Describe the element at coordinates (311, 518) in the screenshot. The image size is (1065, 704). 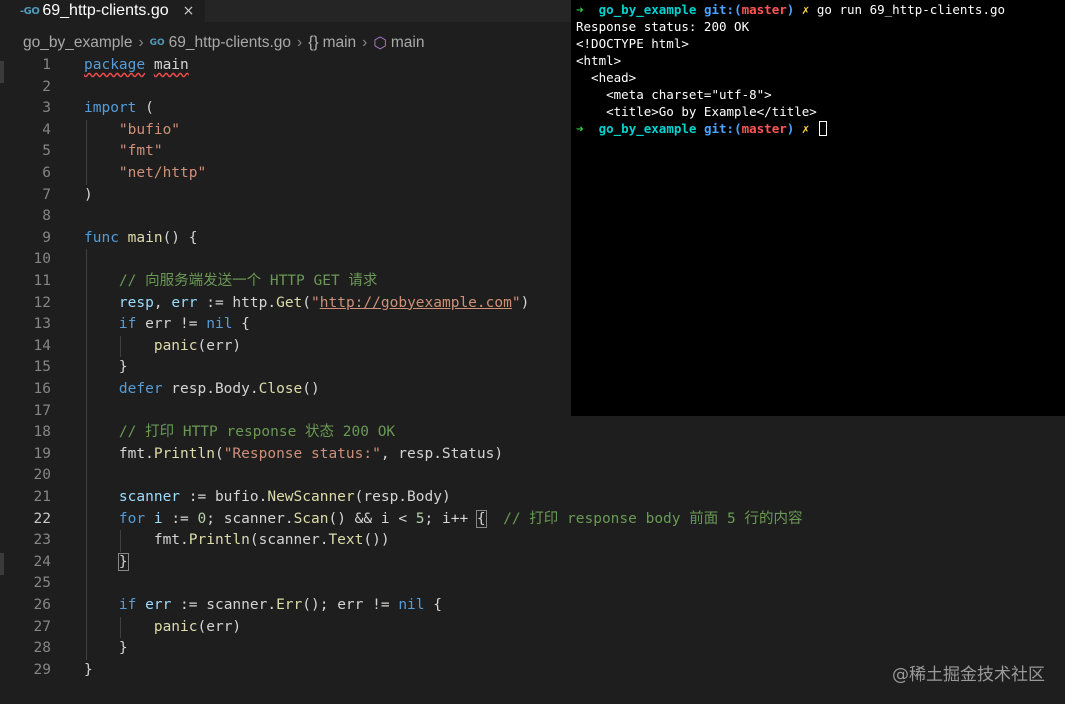
I see `function-call: Scan` at that location.